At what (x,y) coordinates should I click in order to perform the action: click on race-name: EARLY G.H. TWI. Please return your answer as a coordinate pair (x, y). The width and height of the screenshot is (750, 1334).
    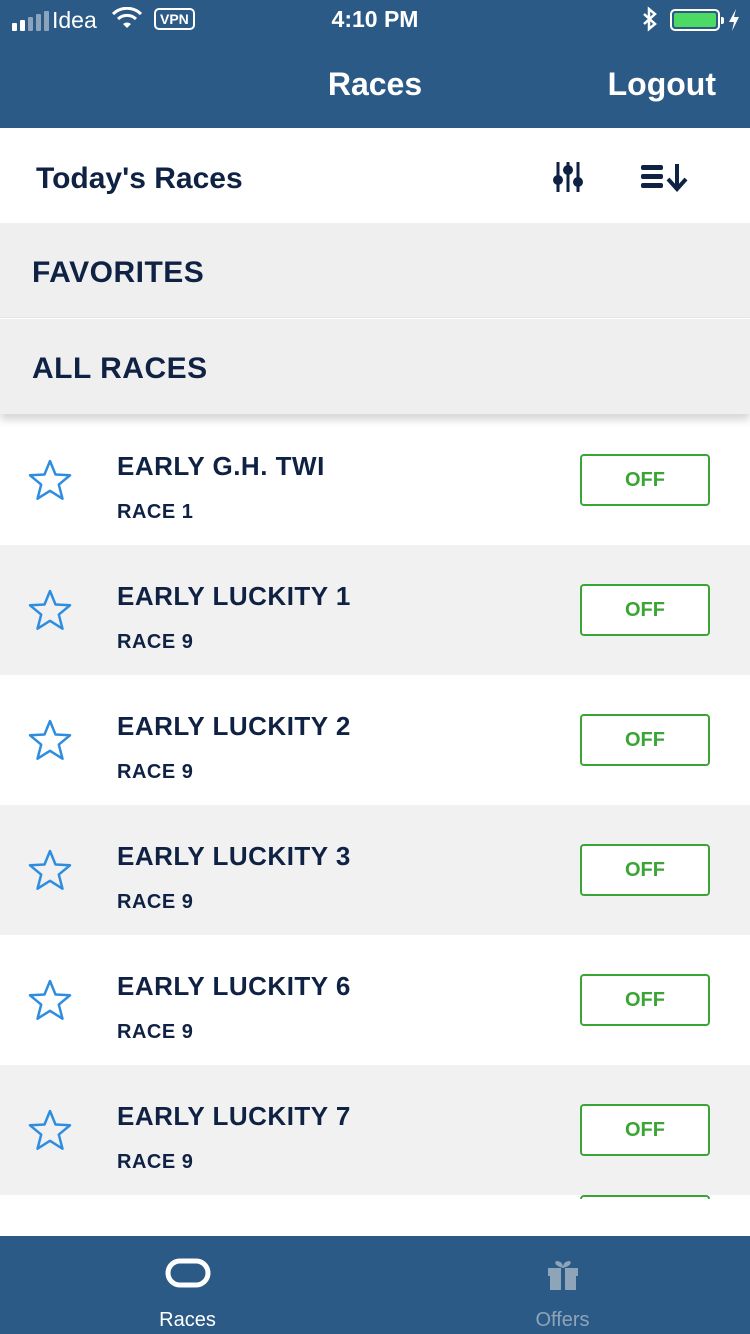
    Looking at the image, I should click on (221, 466).